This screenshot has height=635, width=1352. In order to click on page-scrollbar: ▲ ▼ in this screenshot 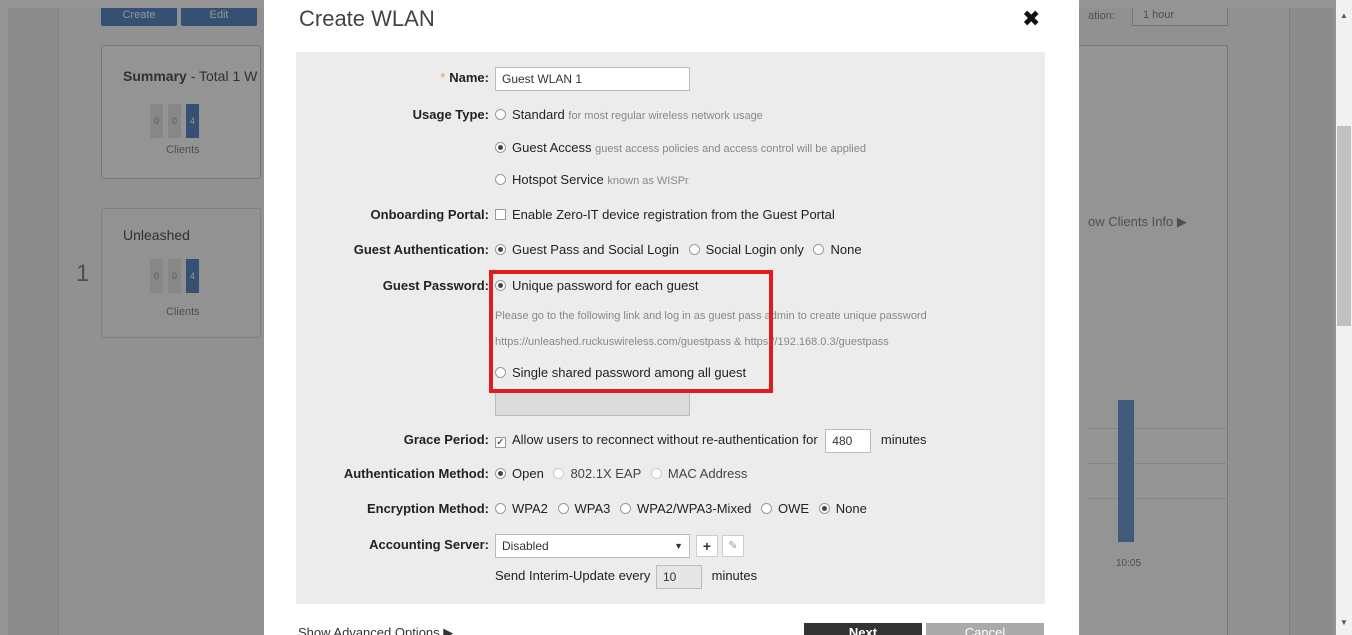, I will do `click(1344, 317)`.